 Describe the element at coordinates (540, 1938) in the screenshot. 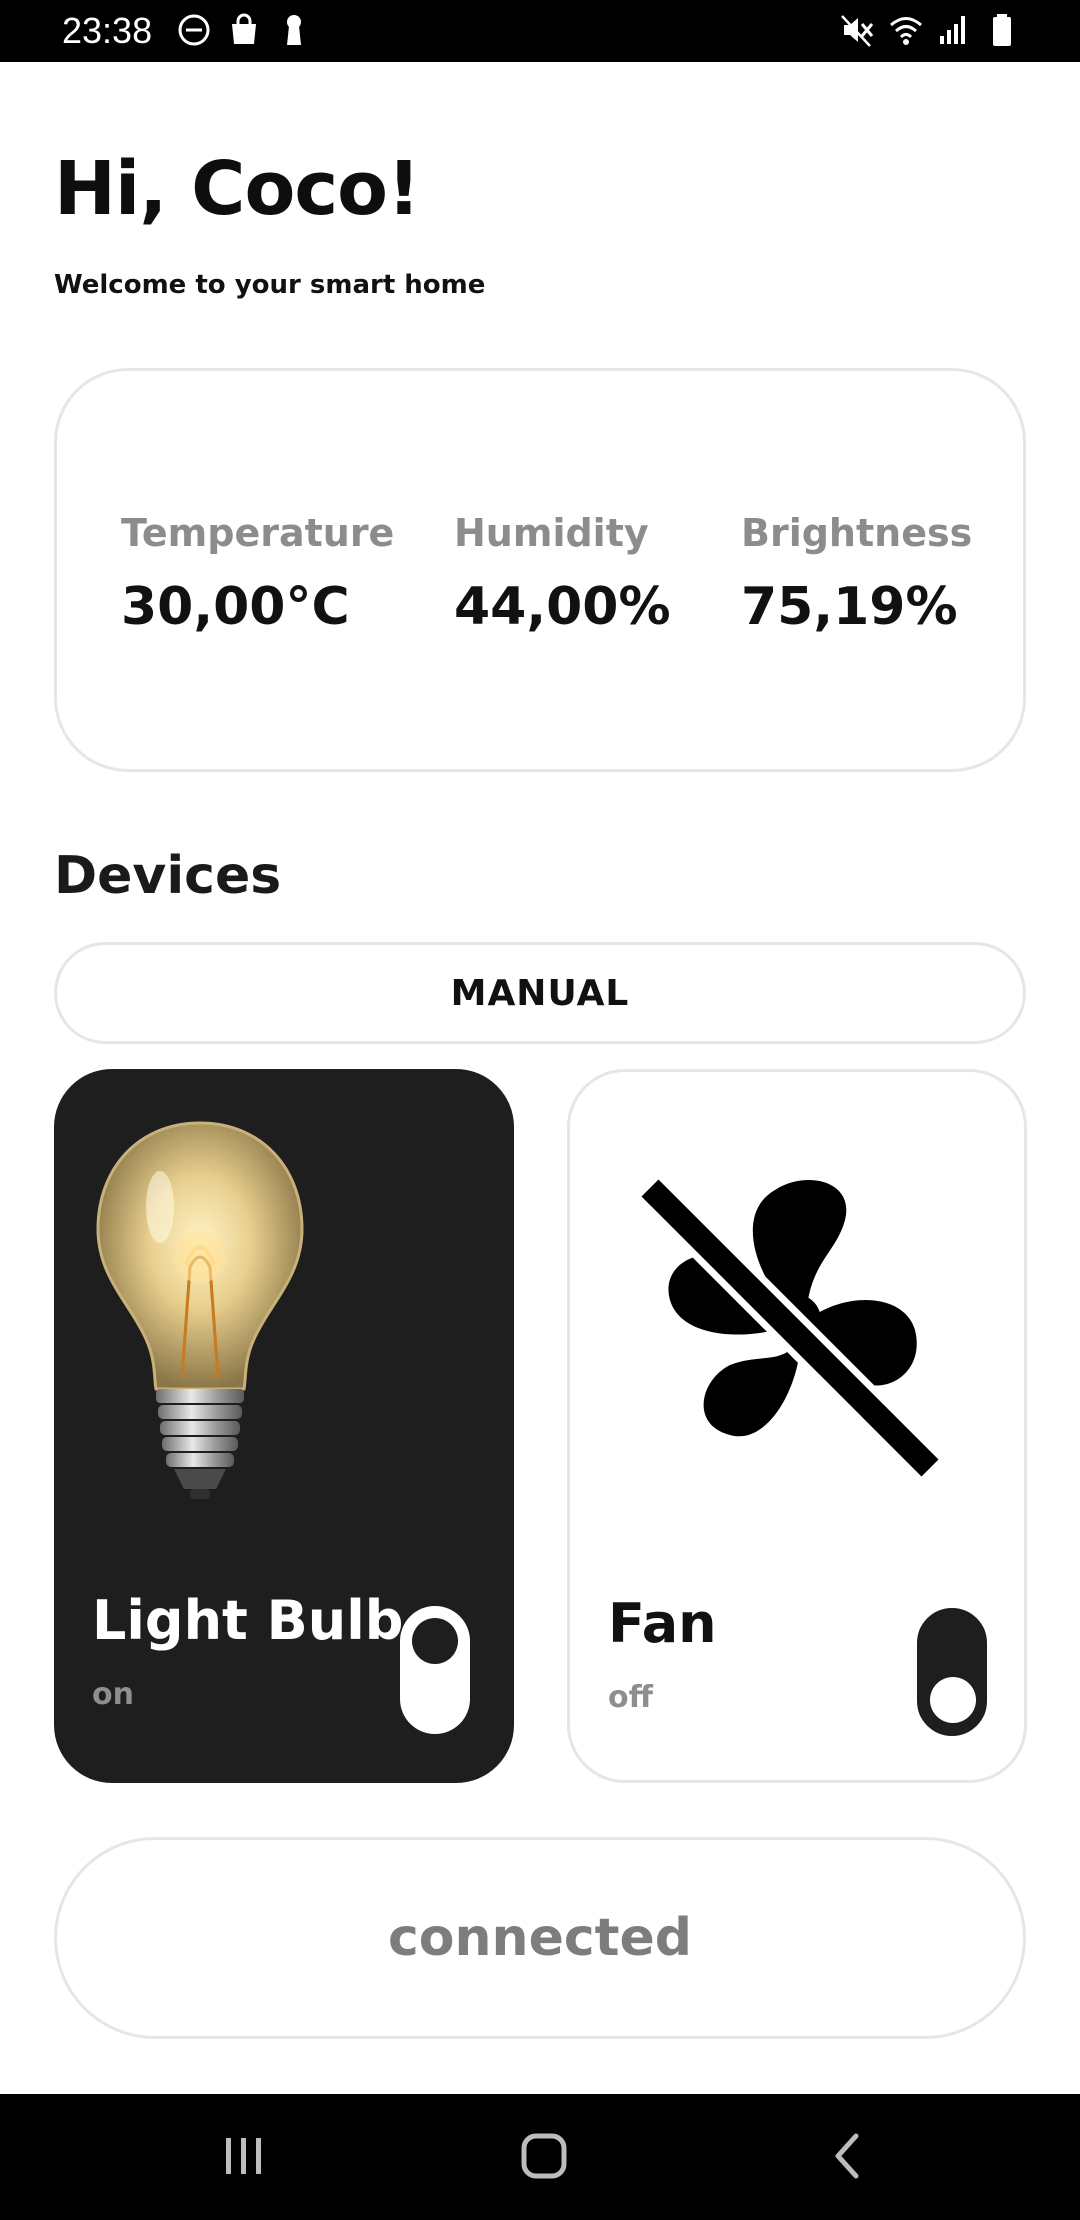

I see `connection-status: connected` at that location.